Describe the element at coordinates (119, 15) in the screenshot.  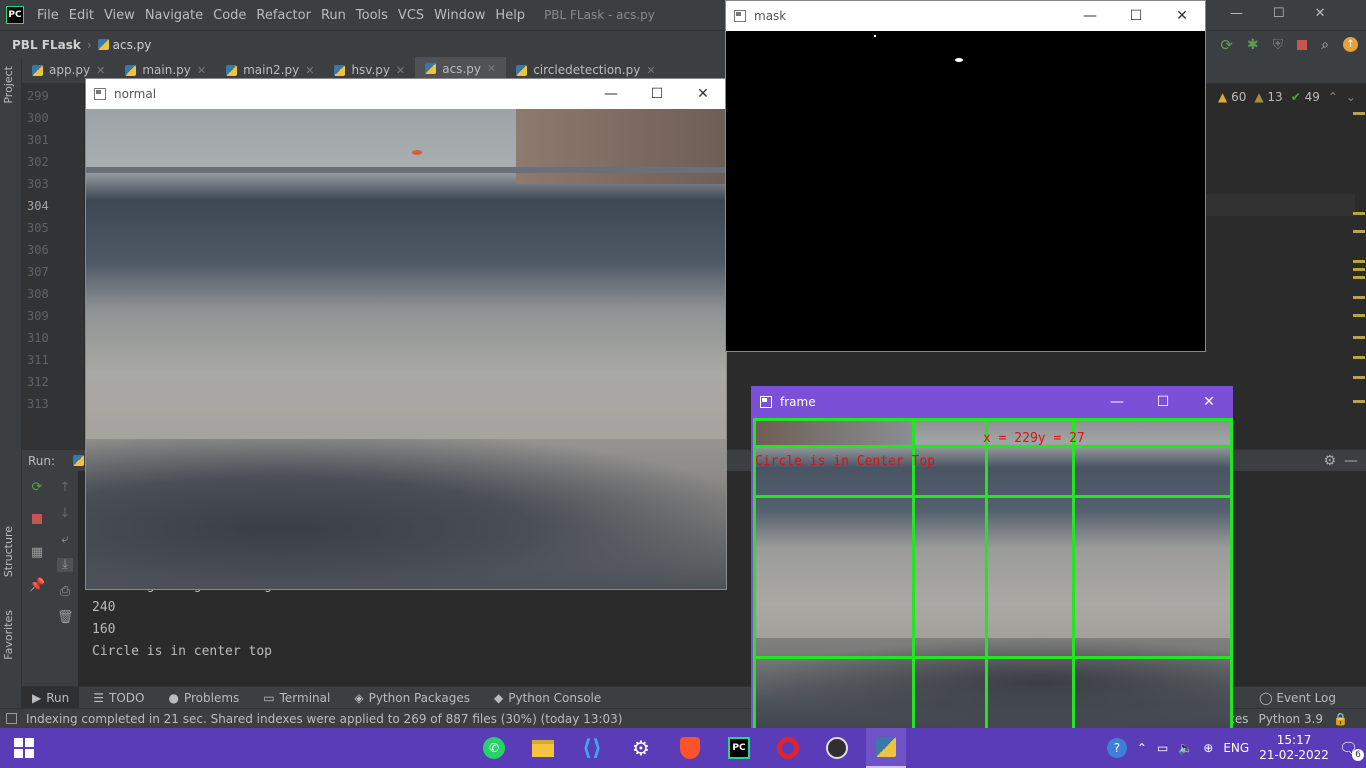
I see `menu-view: View` at that location.